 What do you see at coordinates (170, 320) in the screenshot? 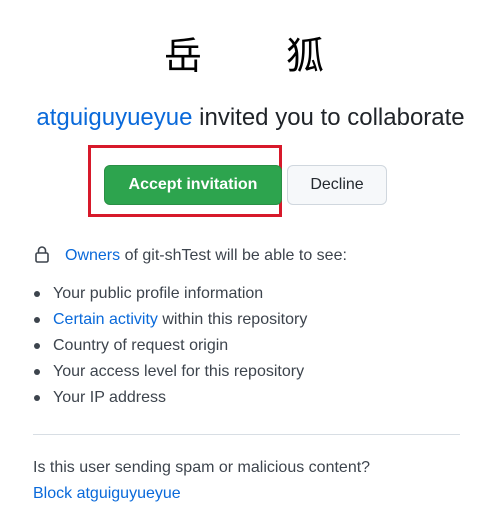
I see `list-item: Certain activity within this repository` at bounding box center [170, 320].